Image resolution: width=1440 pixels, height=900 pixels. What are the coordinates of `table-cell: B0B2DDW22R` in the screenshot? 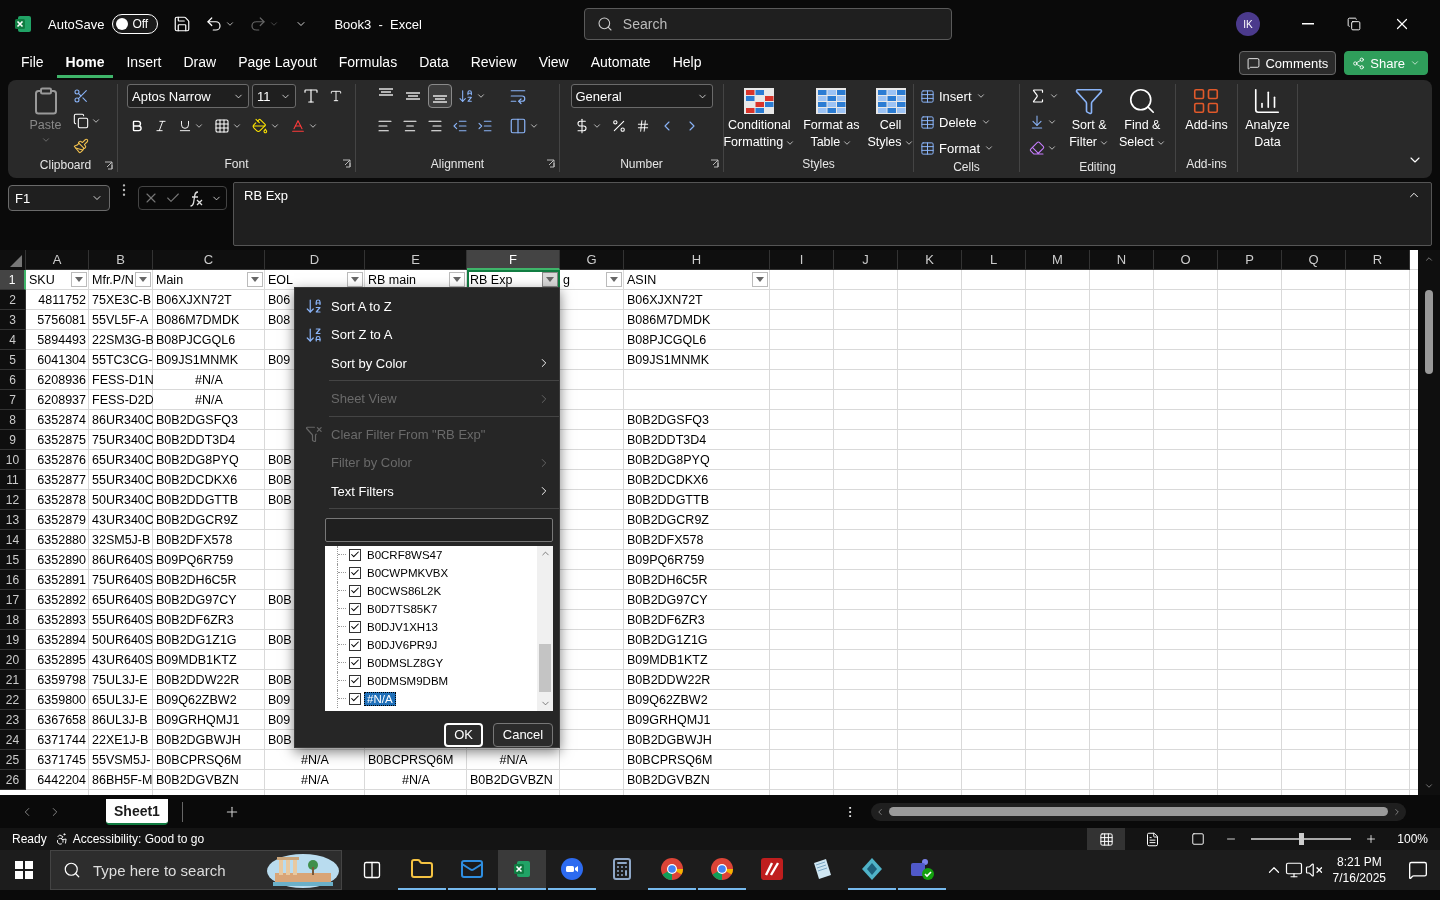 It's located at (669, 680).